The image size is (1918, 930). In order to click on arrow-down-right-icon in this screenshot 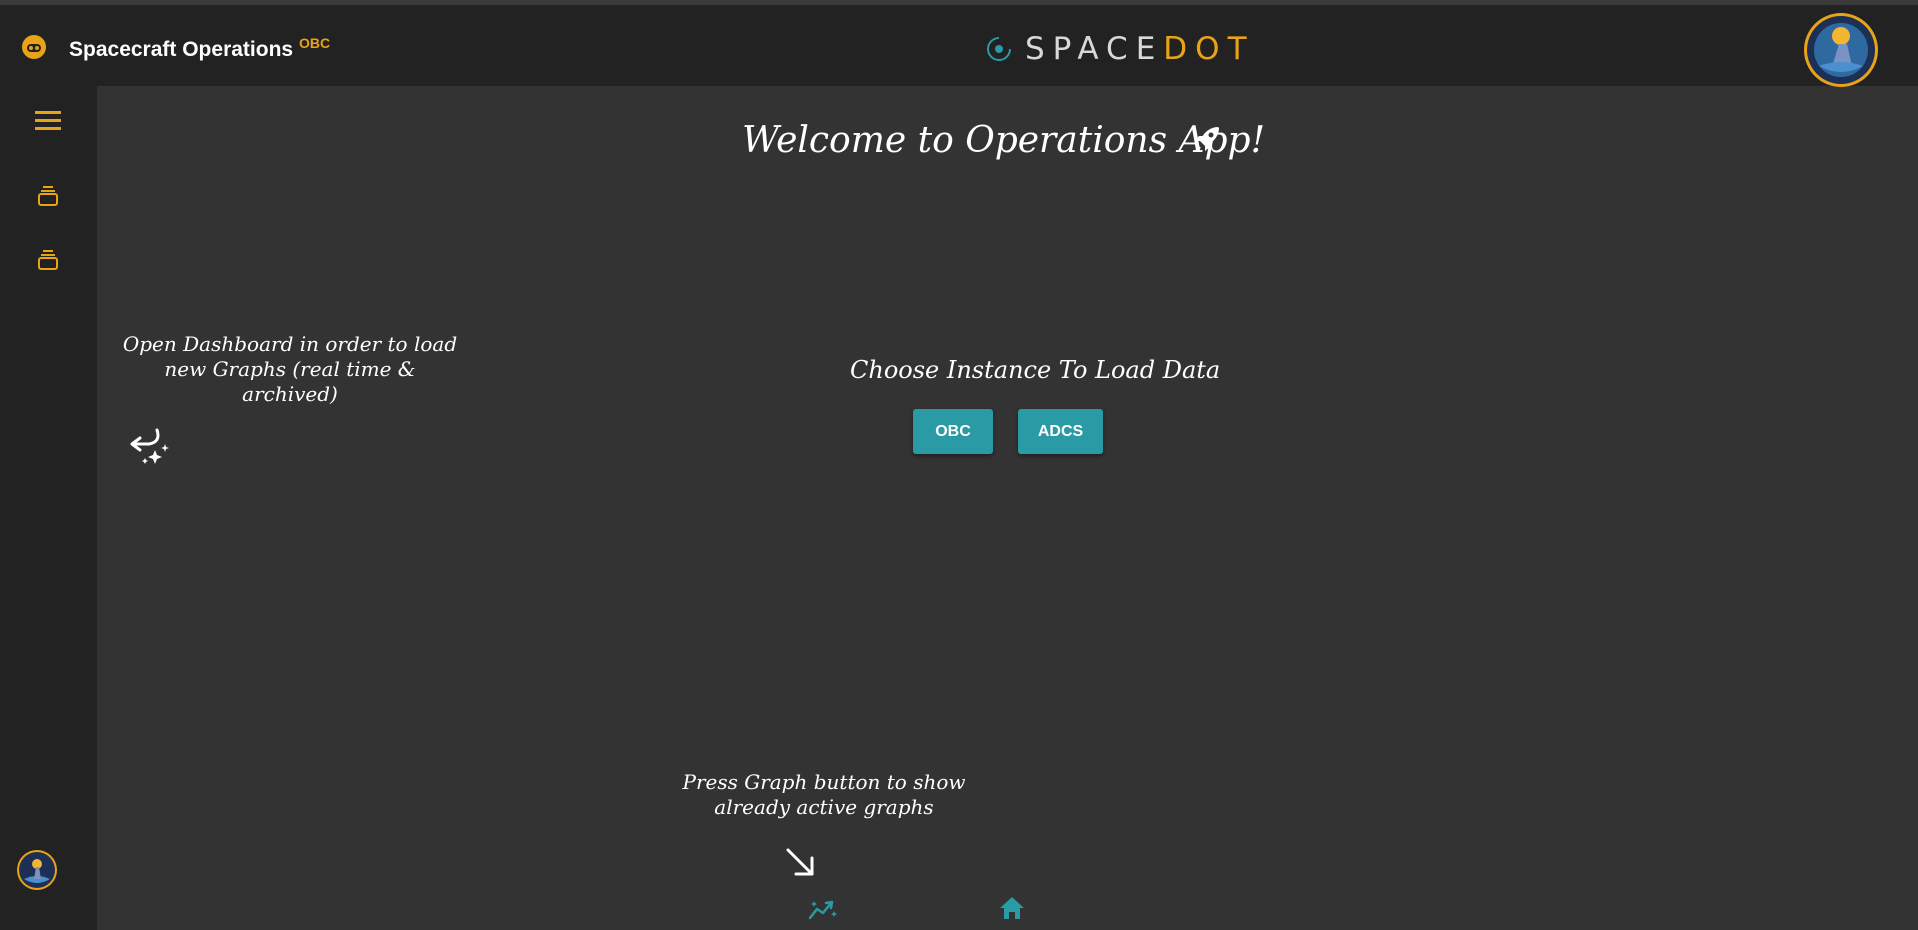, I will do `click(800, 862)`.